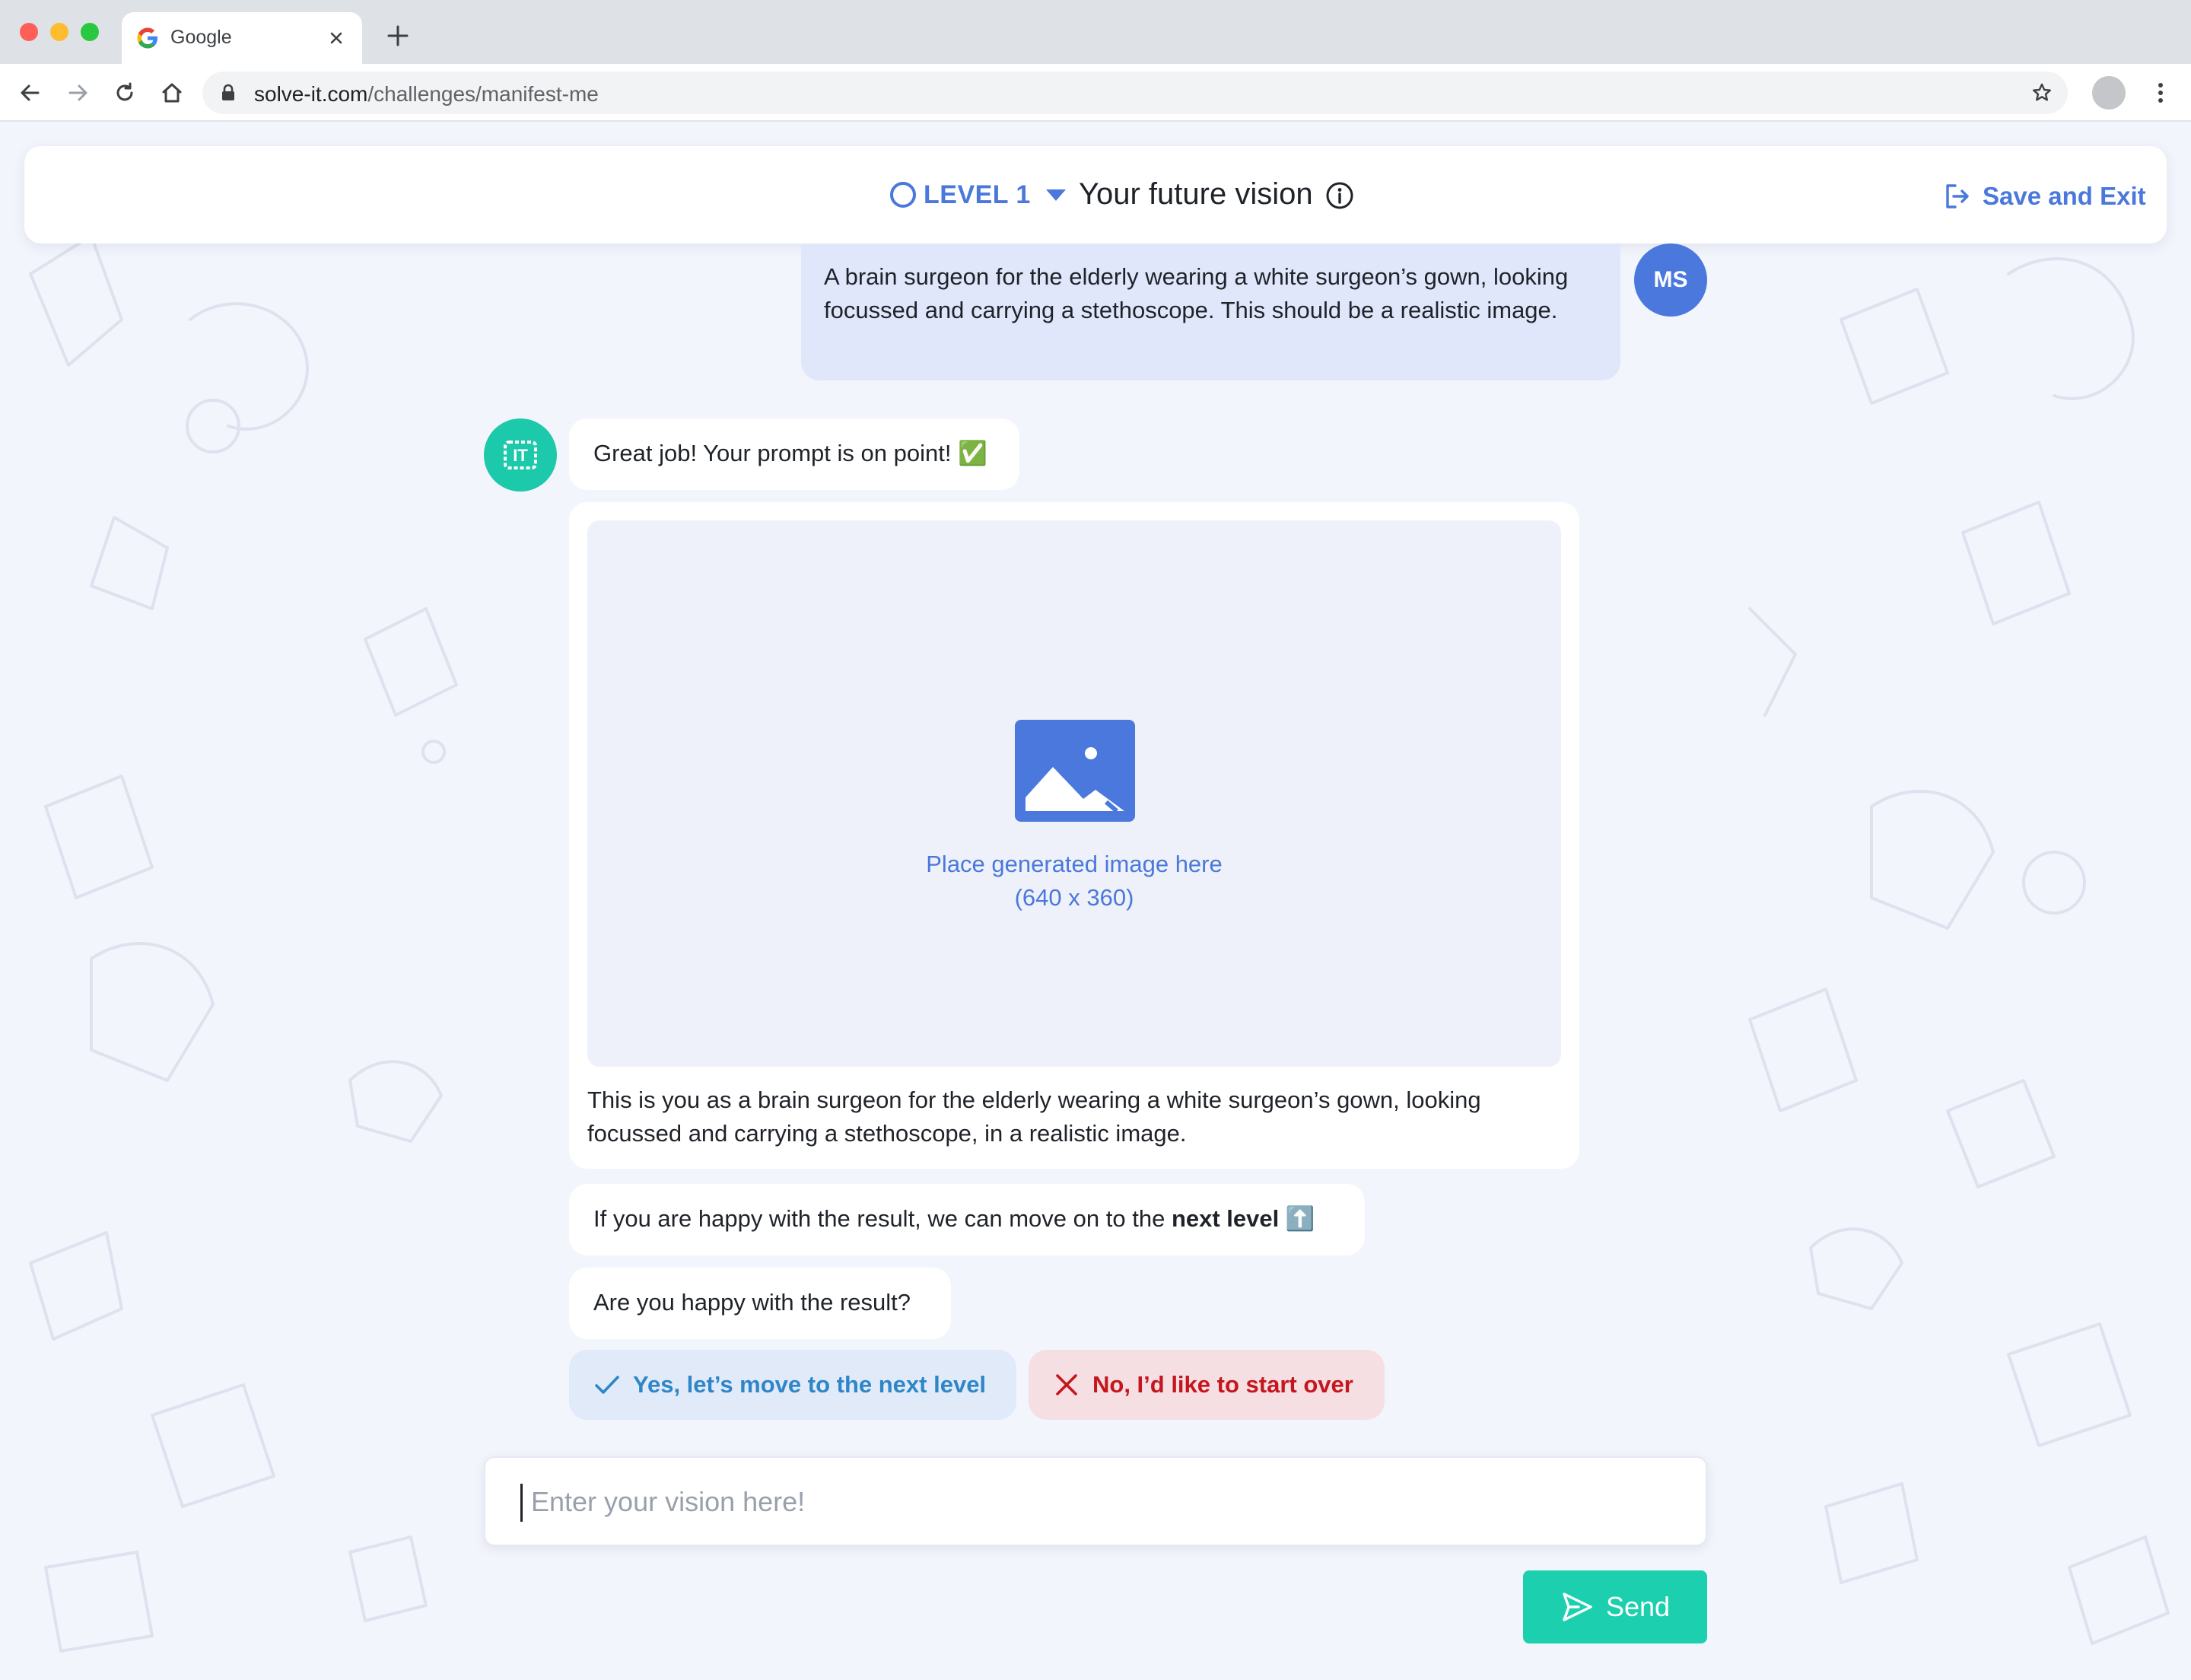 This screenshot has height=1680, width=2191. I want to click on bot-avatar-text: IT, so click(520, 455).